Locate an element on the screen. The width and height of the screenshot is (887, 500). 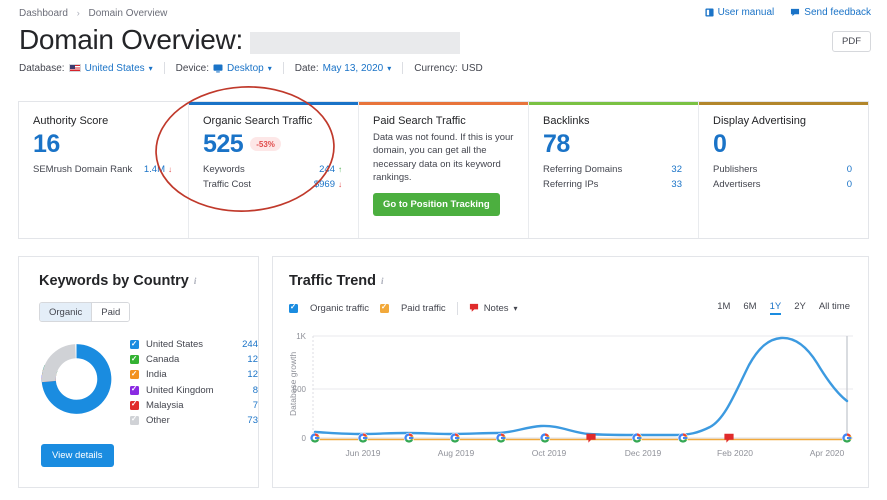
card-value: 16 is located at coordinates (46, 144).